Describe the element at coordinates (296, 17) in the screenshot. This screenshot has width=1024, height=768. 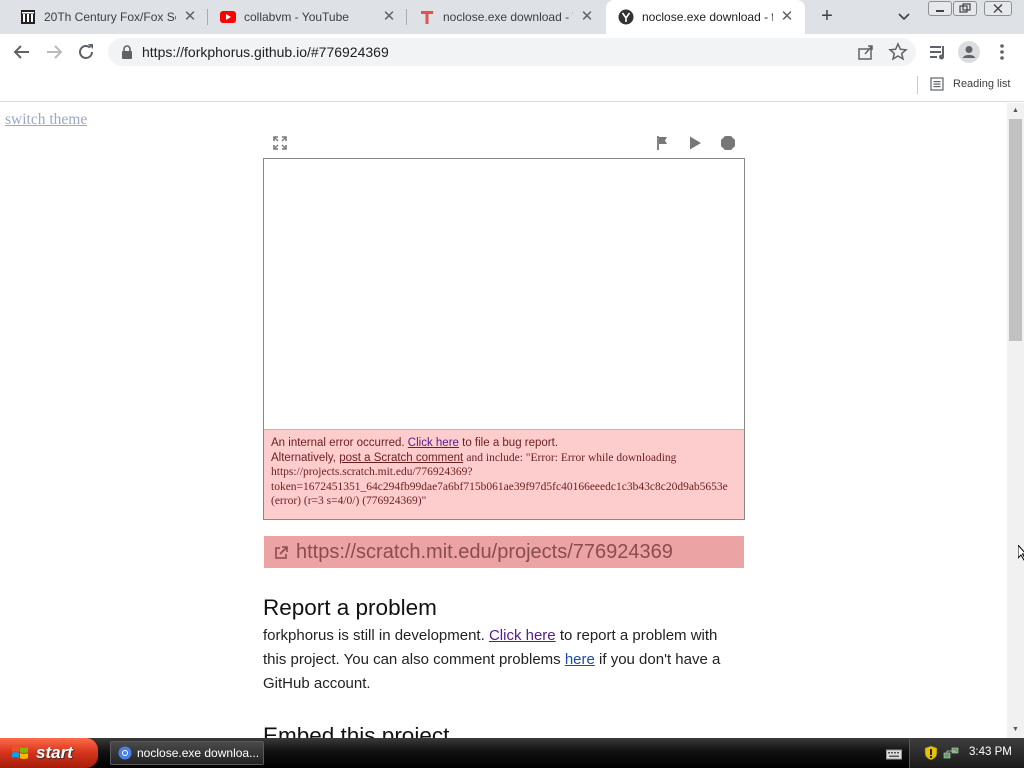
I see `tab-title: collabvm - YouTube` at that location.